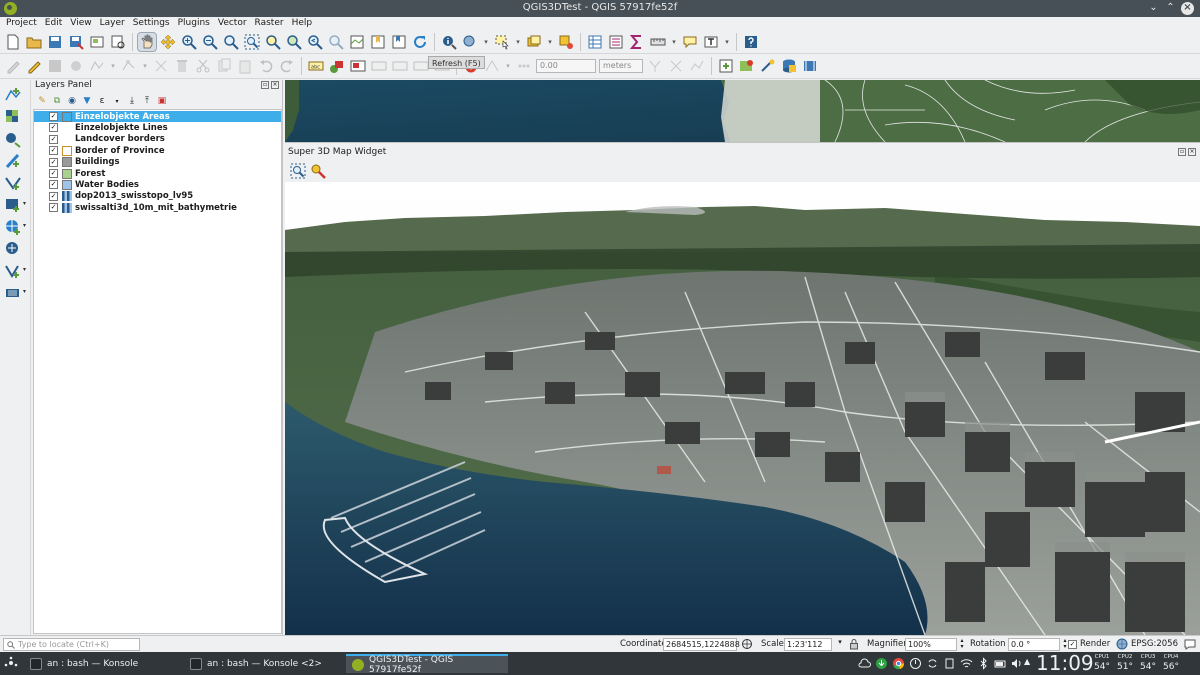 Image resolution: width=1200 pixels, height=675 pixels. What do you see at coordinates (57, 101) in the screenshot?
I see `add-group-icon: ⧉` at bounding box center [57, 101].